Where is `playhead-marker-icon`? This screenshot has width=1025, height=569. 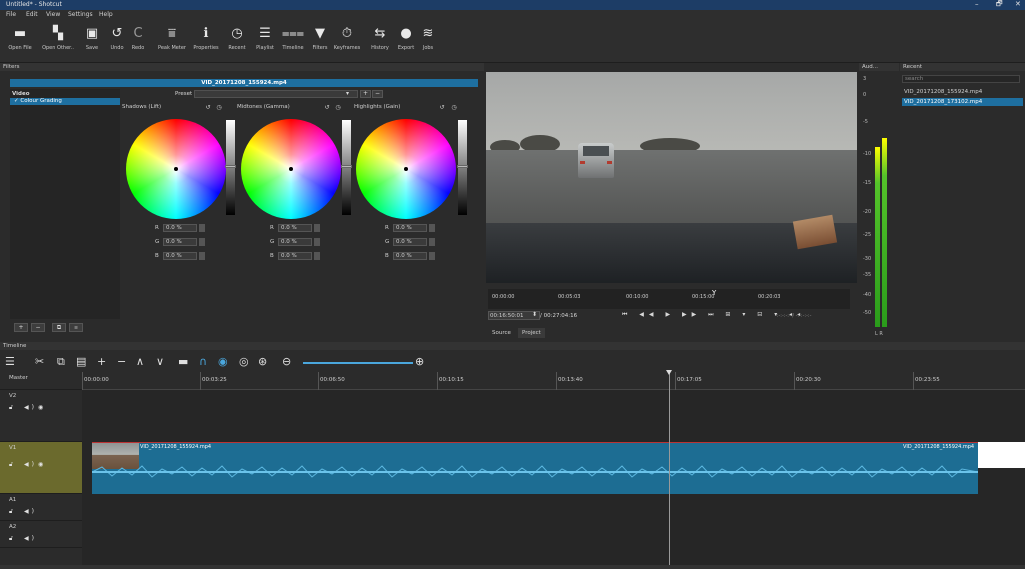
playhead-marker-icon is located at coordinates (669, 372).